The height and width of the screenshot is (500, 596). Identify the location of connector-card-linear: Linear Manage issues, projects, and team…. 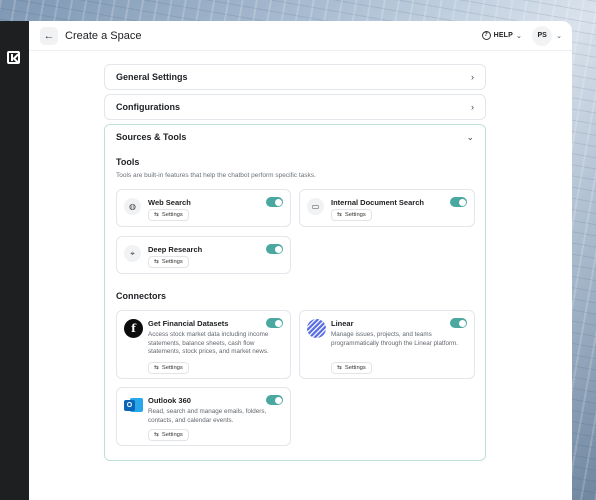
(387, 344).